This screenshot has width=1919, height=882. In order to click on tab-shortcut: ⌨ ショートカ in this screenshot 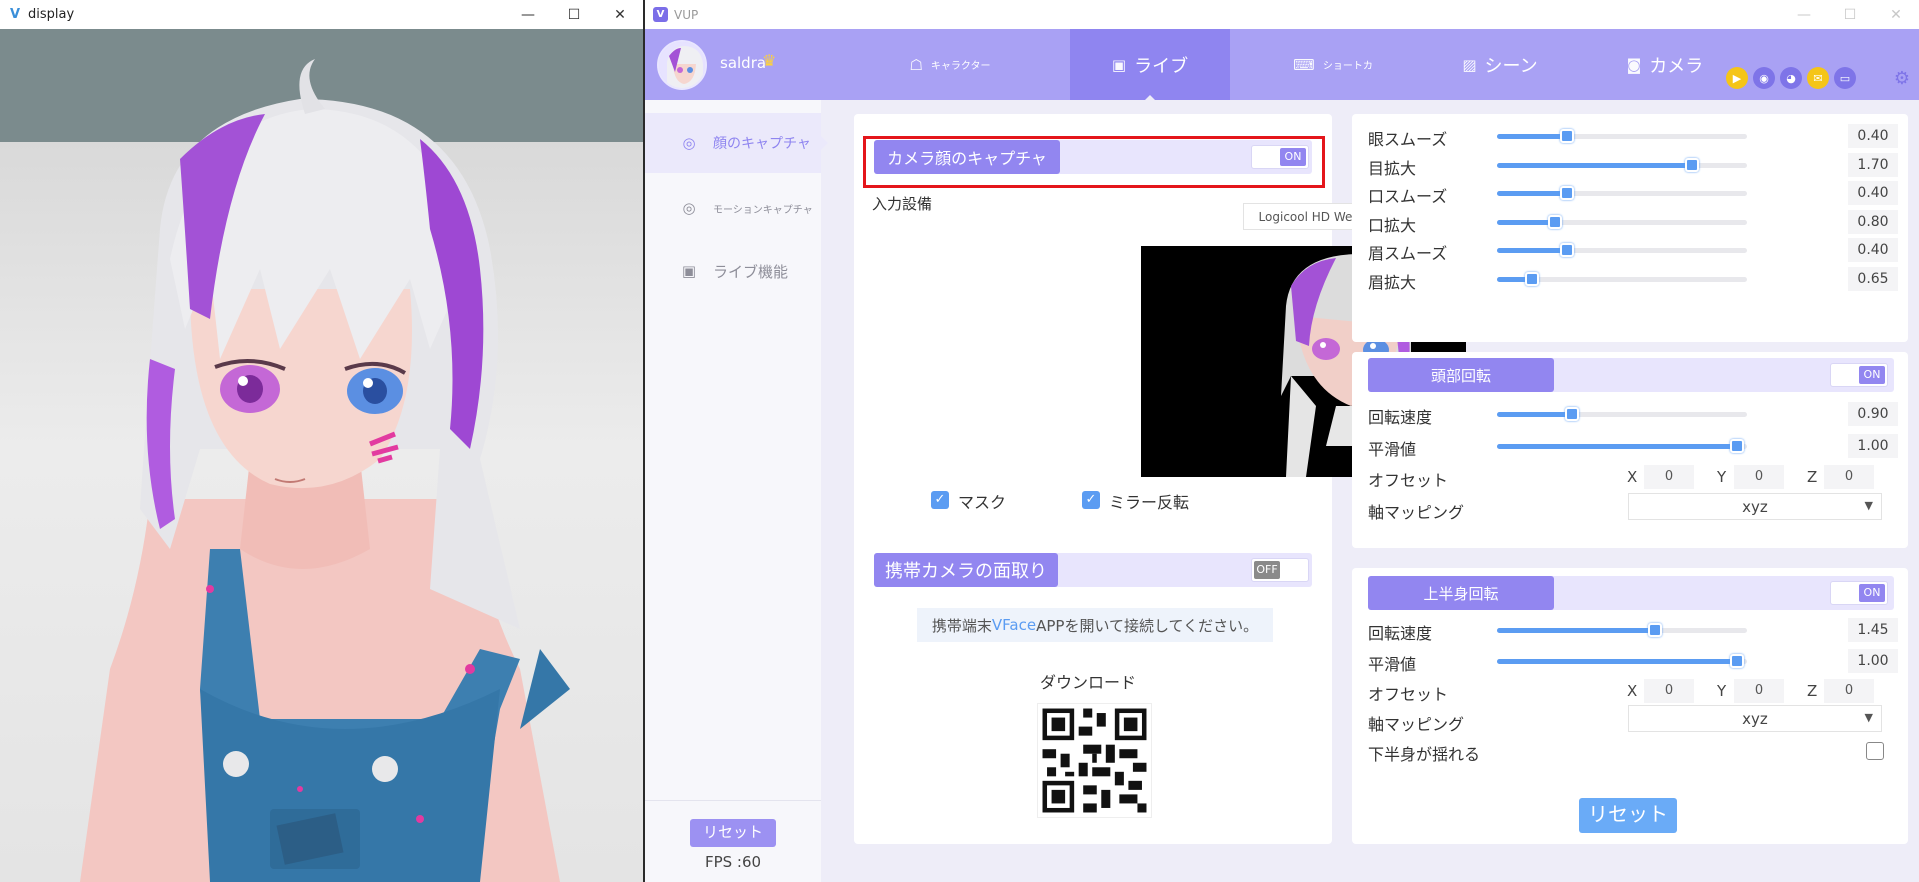, I will do `click(1333, 64)`.